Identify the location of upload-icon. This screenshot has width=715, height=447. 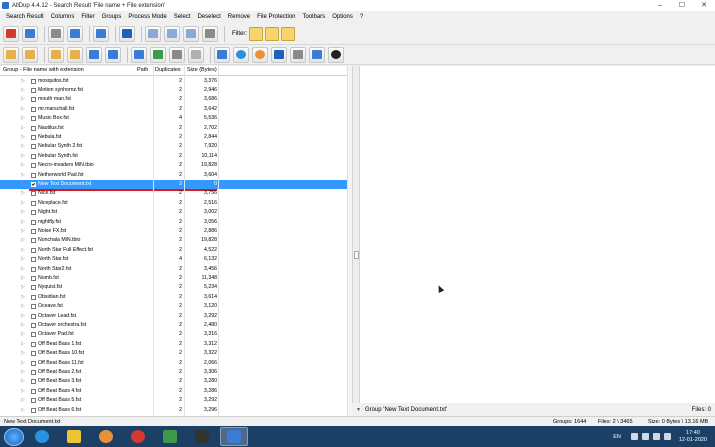
(94, 54).